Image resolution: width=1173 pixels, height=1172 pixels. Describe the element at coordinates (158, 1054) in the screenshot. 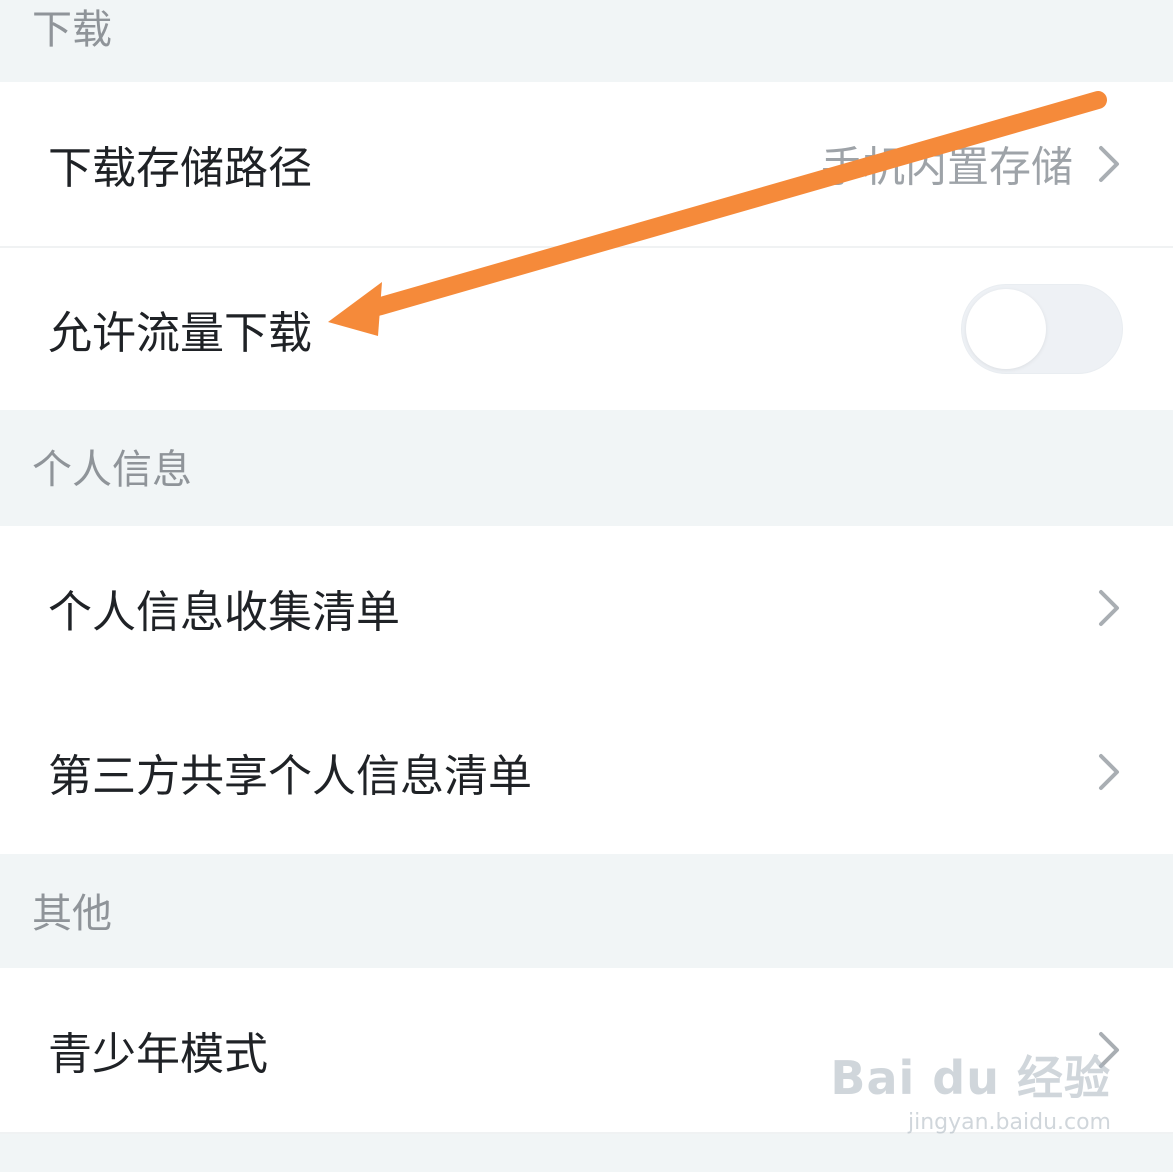

I see `teen-mode-label: 青少年模式` at that location.